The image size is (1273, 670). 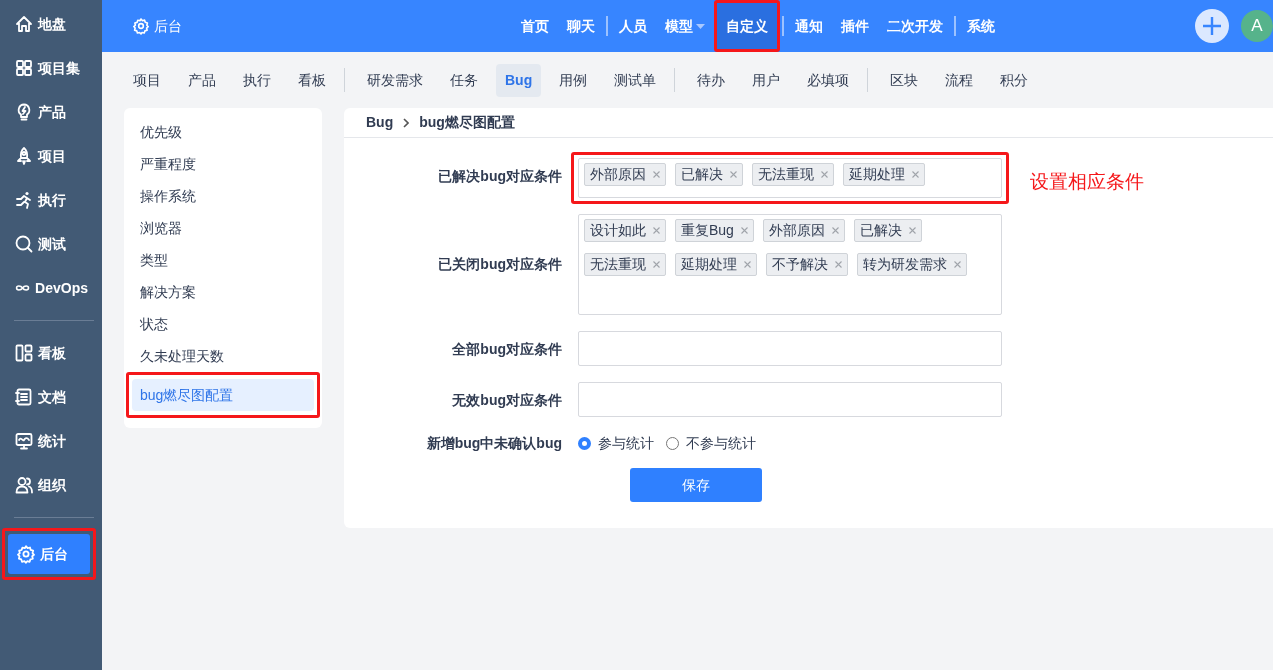 What do you see at coordinates (168, 26) in the screenshot?
I see `page-title: 后台` at bounding box center [168, 26].